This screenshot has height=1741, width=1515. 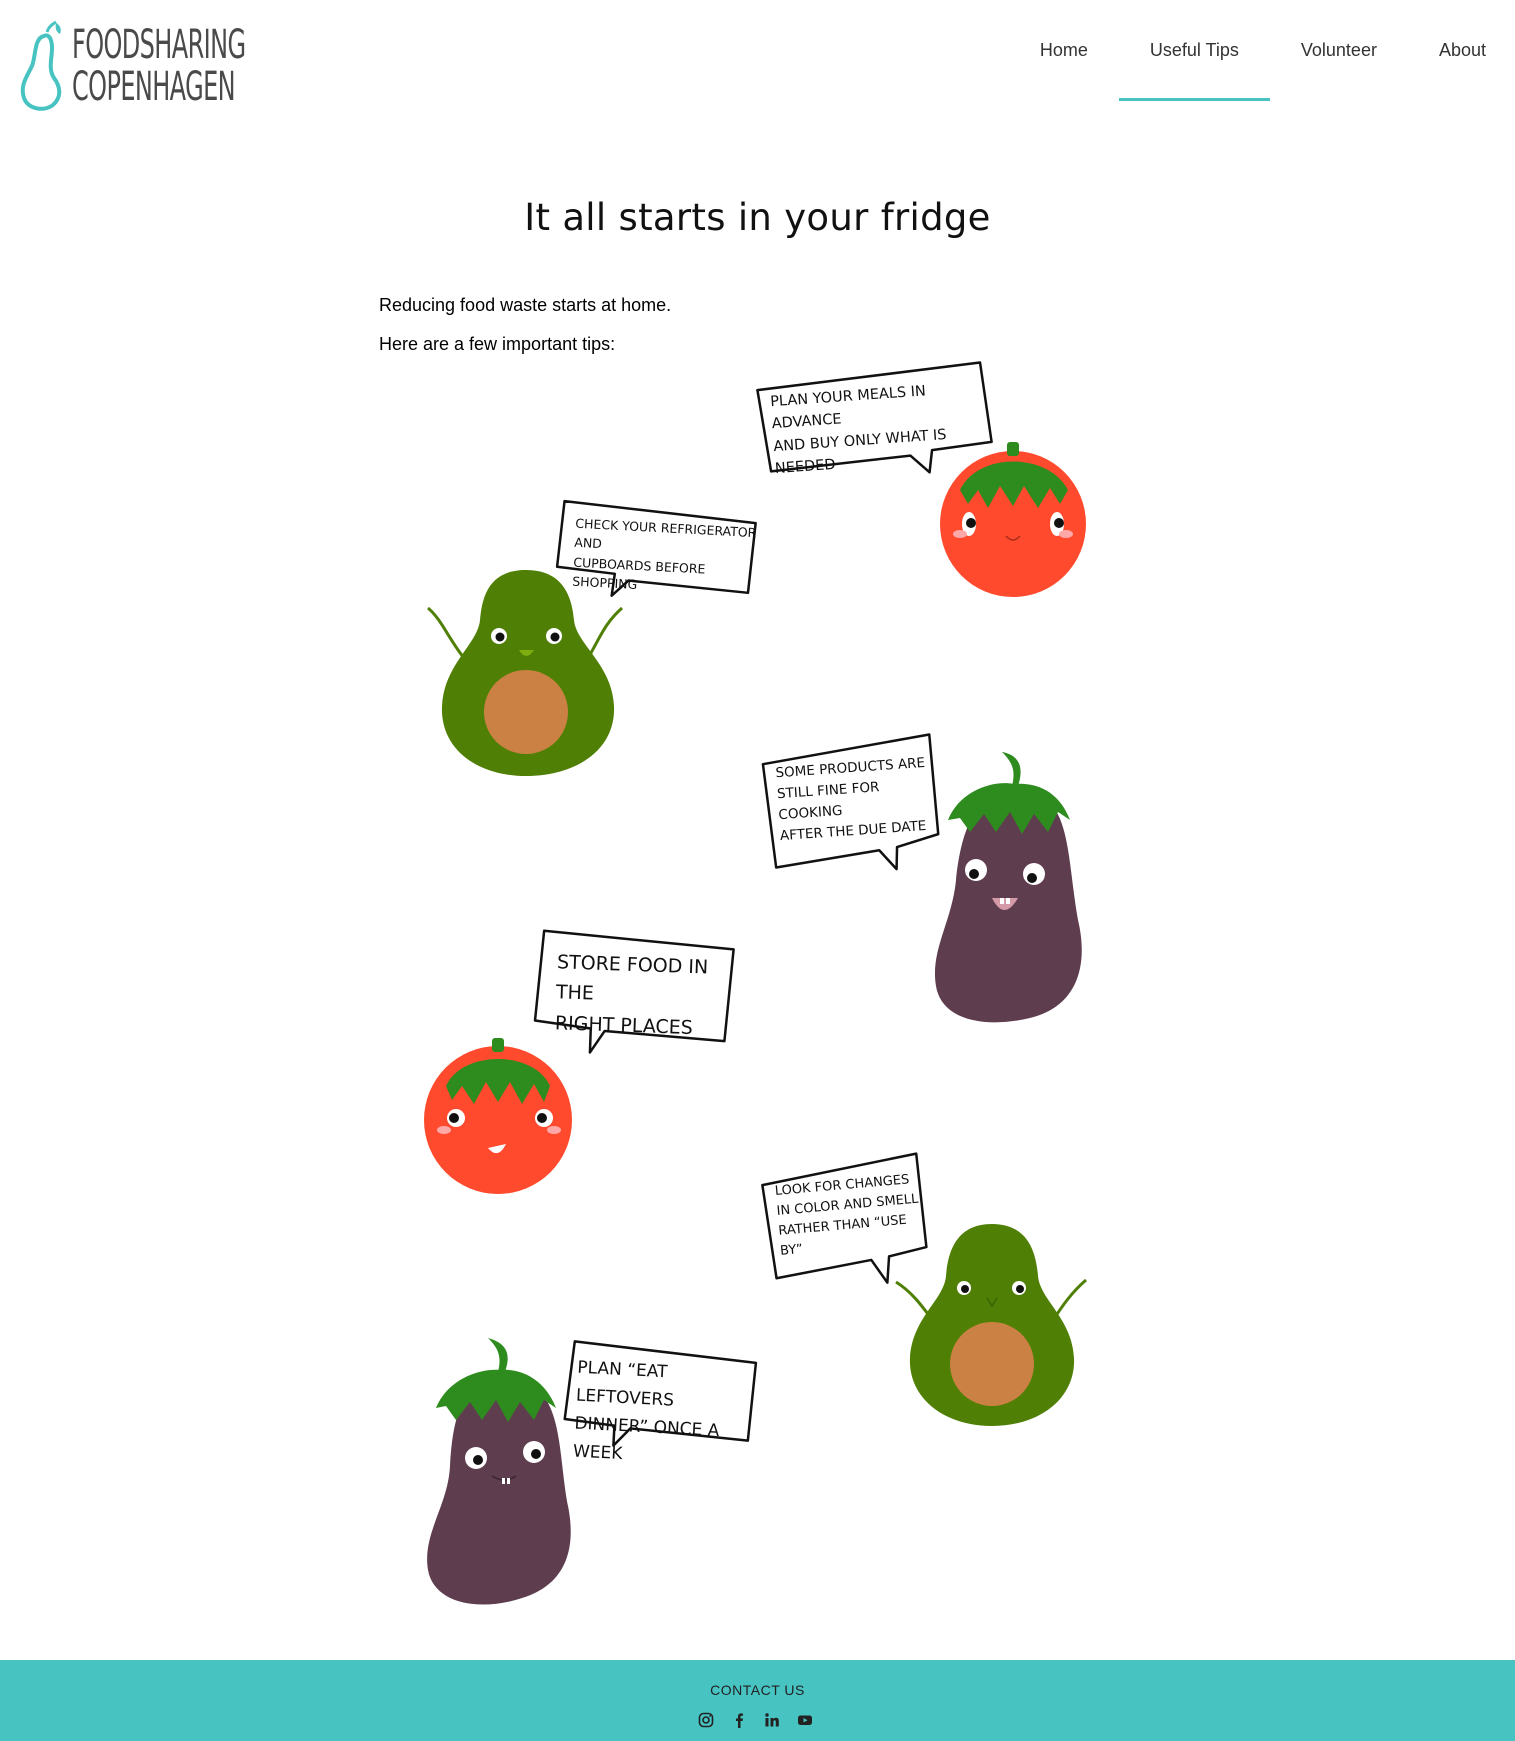 I want to click on nav-volunteer: Volunteer, so click(x=1339, y=50).